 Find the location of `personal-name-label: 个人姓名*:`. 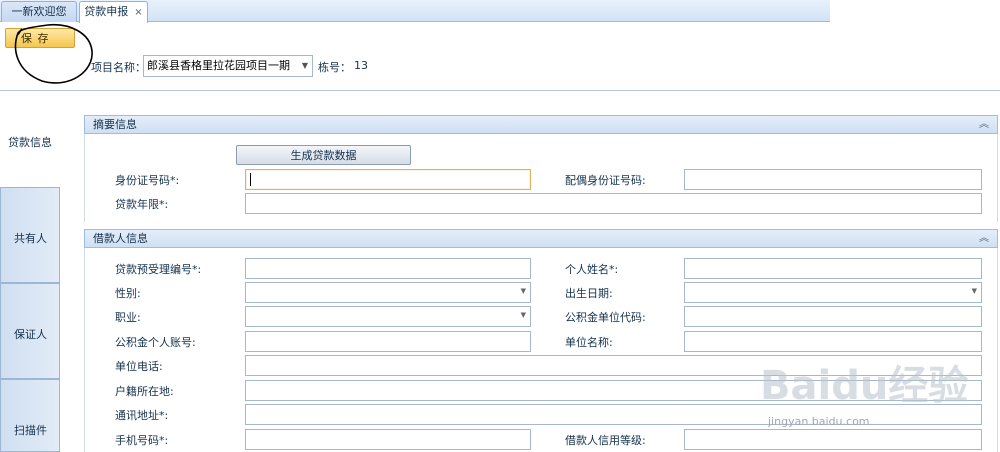

personal-name-label: 个人姓名*: is located at coordinates (592, 269).